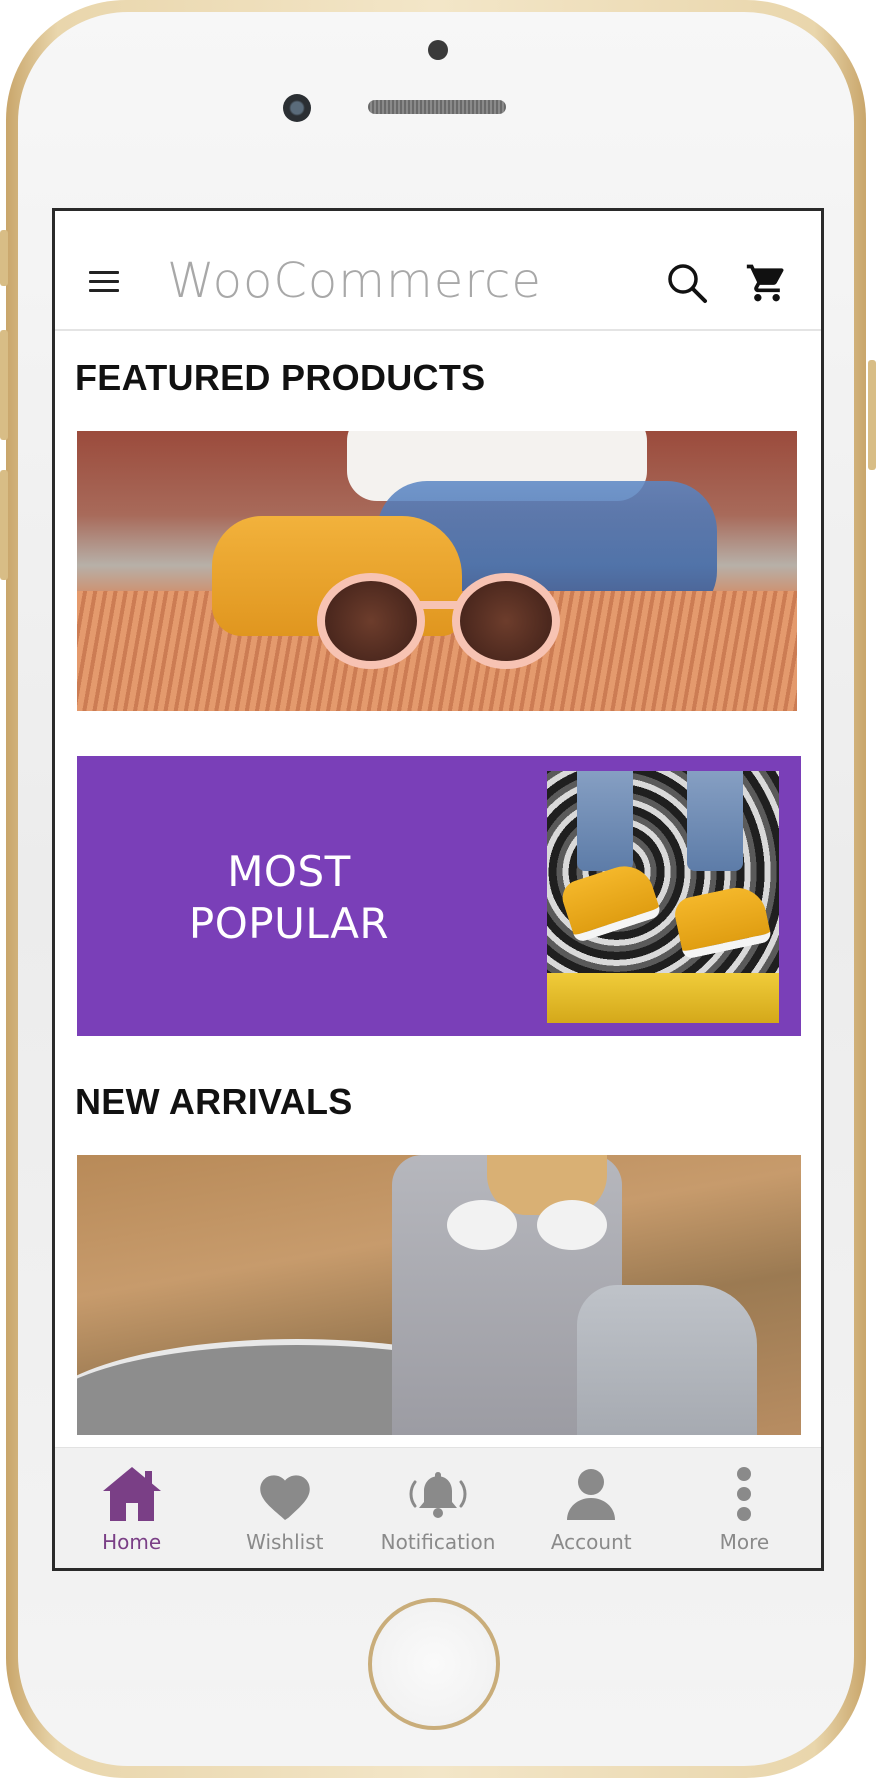 This screenshot has width=888, height=1781. I want to click on more-vertical-icon, so click(744, 1494).